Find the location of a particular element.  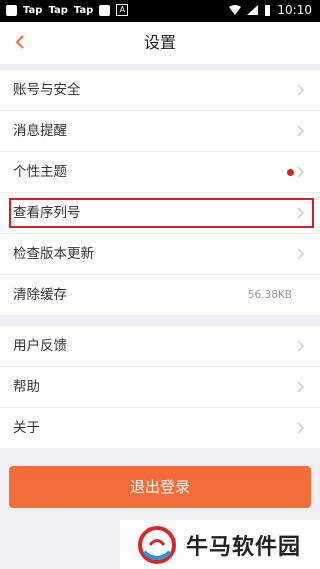

settings-item-check-update: 检查版本更新 is located at coordinates (160, 254).